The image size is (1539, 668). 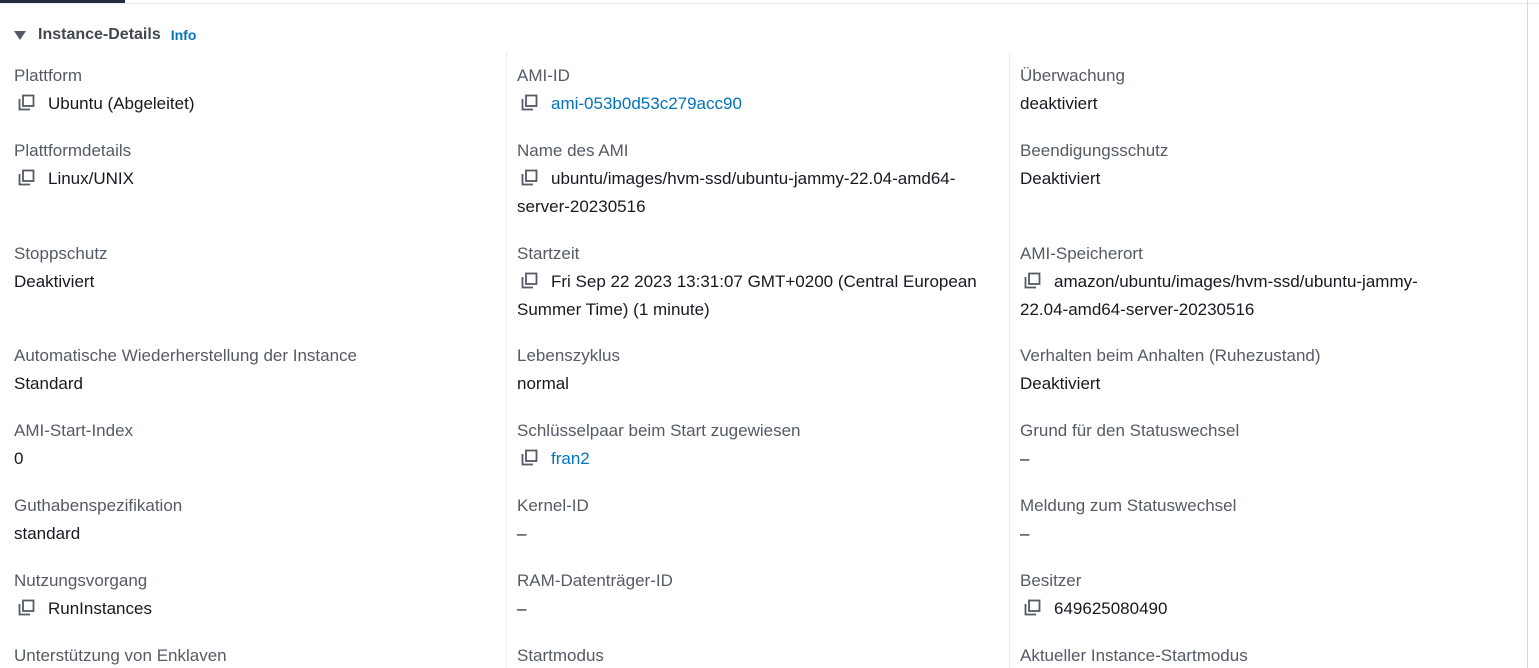 What do you see at coordinates (543, 383) in the screenshot?
I see `detail-value-text: normal` at bounding box center [543, 383].